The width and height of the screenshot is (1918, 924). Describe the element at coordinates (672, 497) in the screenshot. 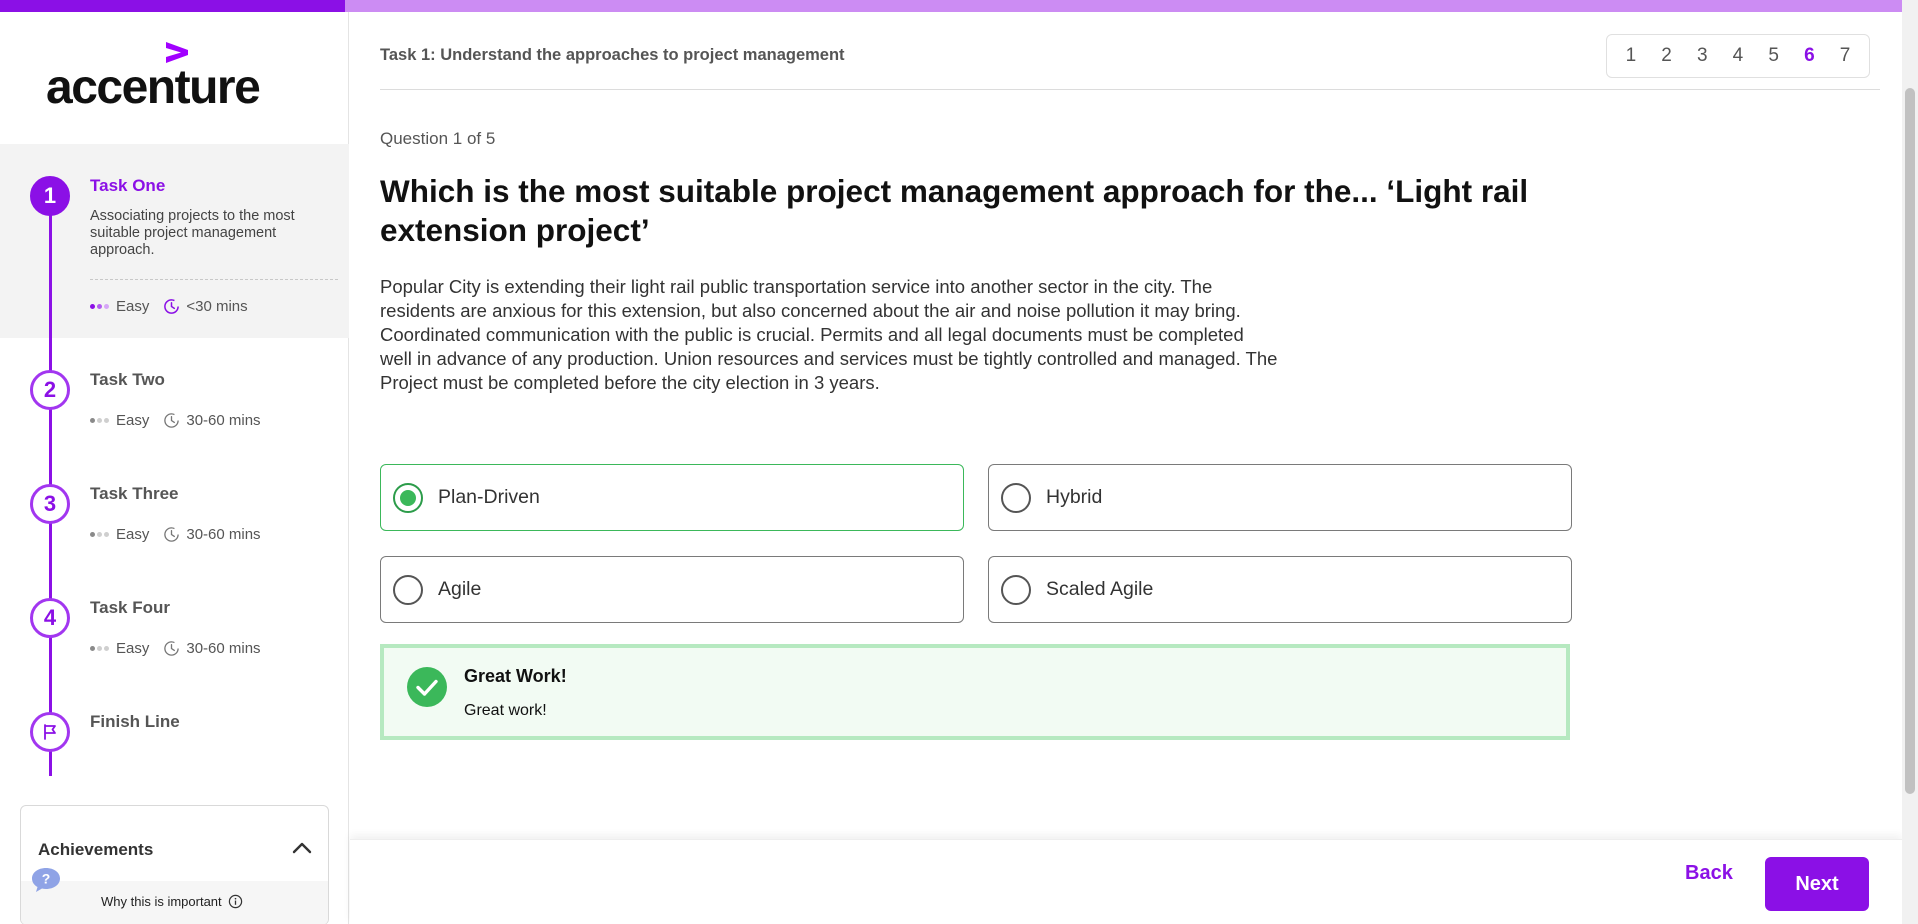

I see `answer-option-plan-driven: Plan-Driven` at that location.